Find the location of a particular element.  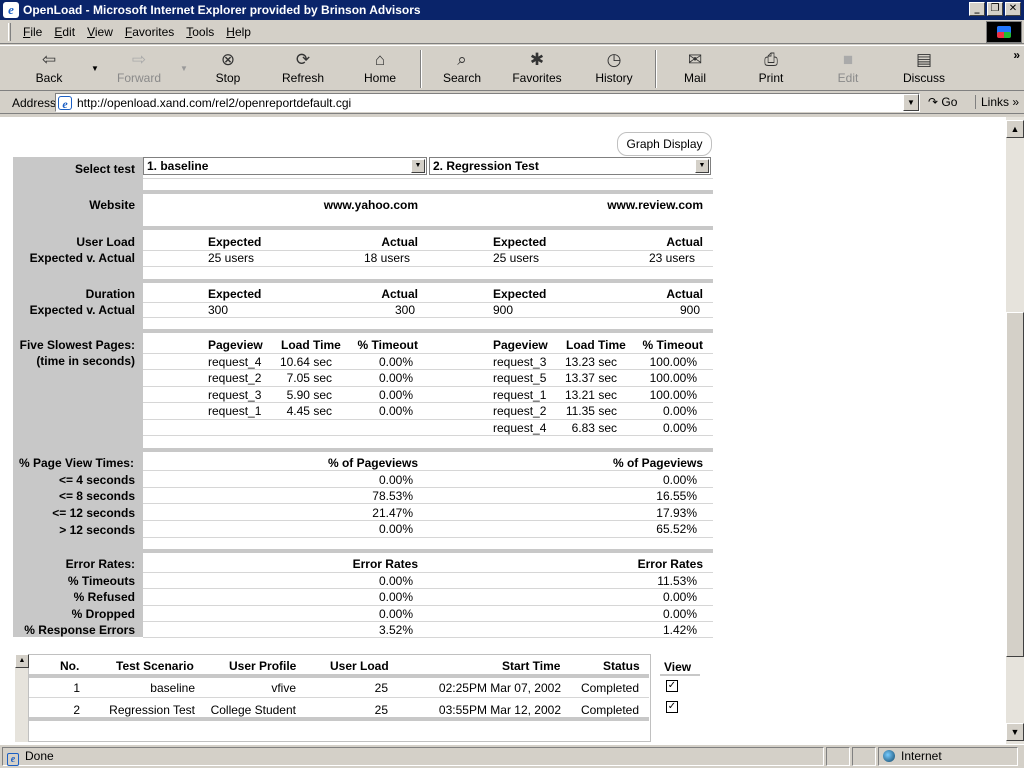

menu-favorites: Favorites is located at coordinates (149, 32).